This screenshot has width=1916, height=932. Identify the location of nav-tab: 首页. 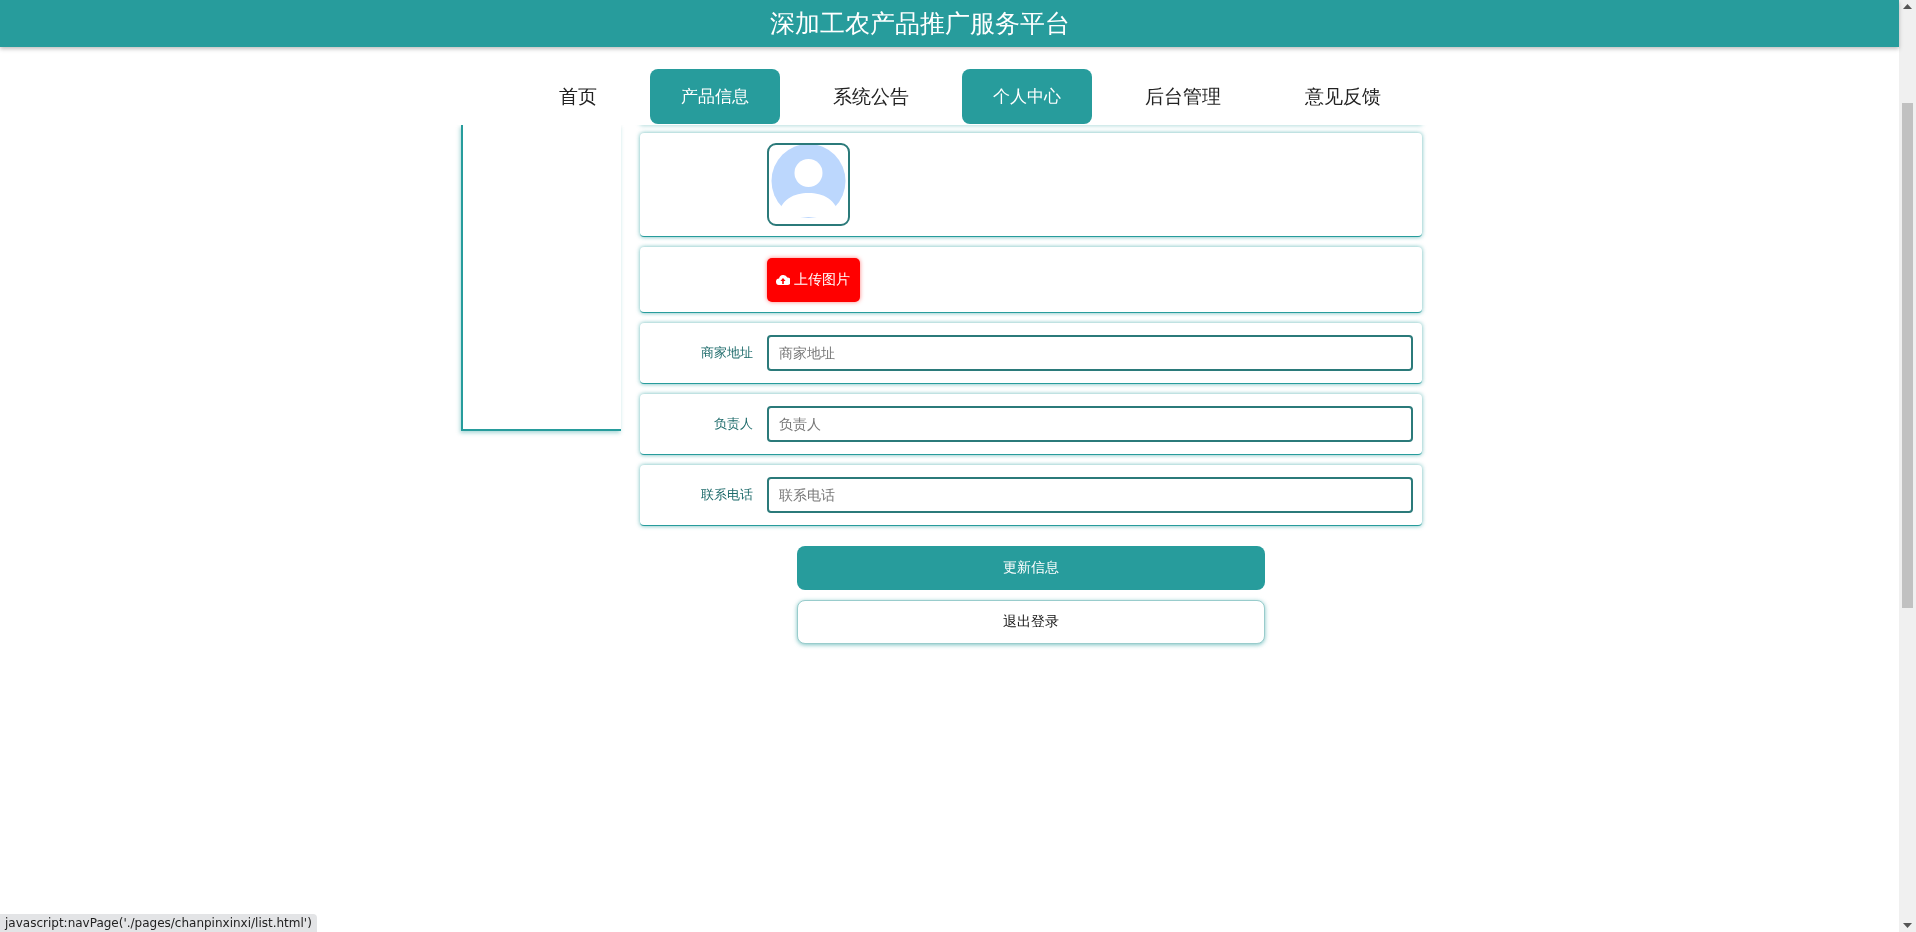
(577, 96).